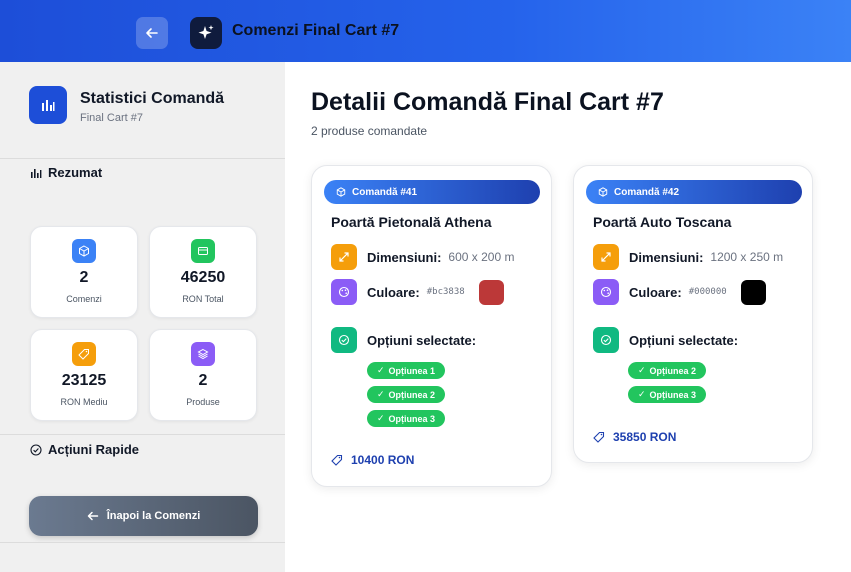  I want to click on page-header-title: Comenzi Final Cart #7, so click(316, 30).